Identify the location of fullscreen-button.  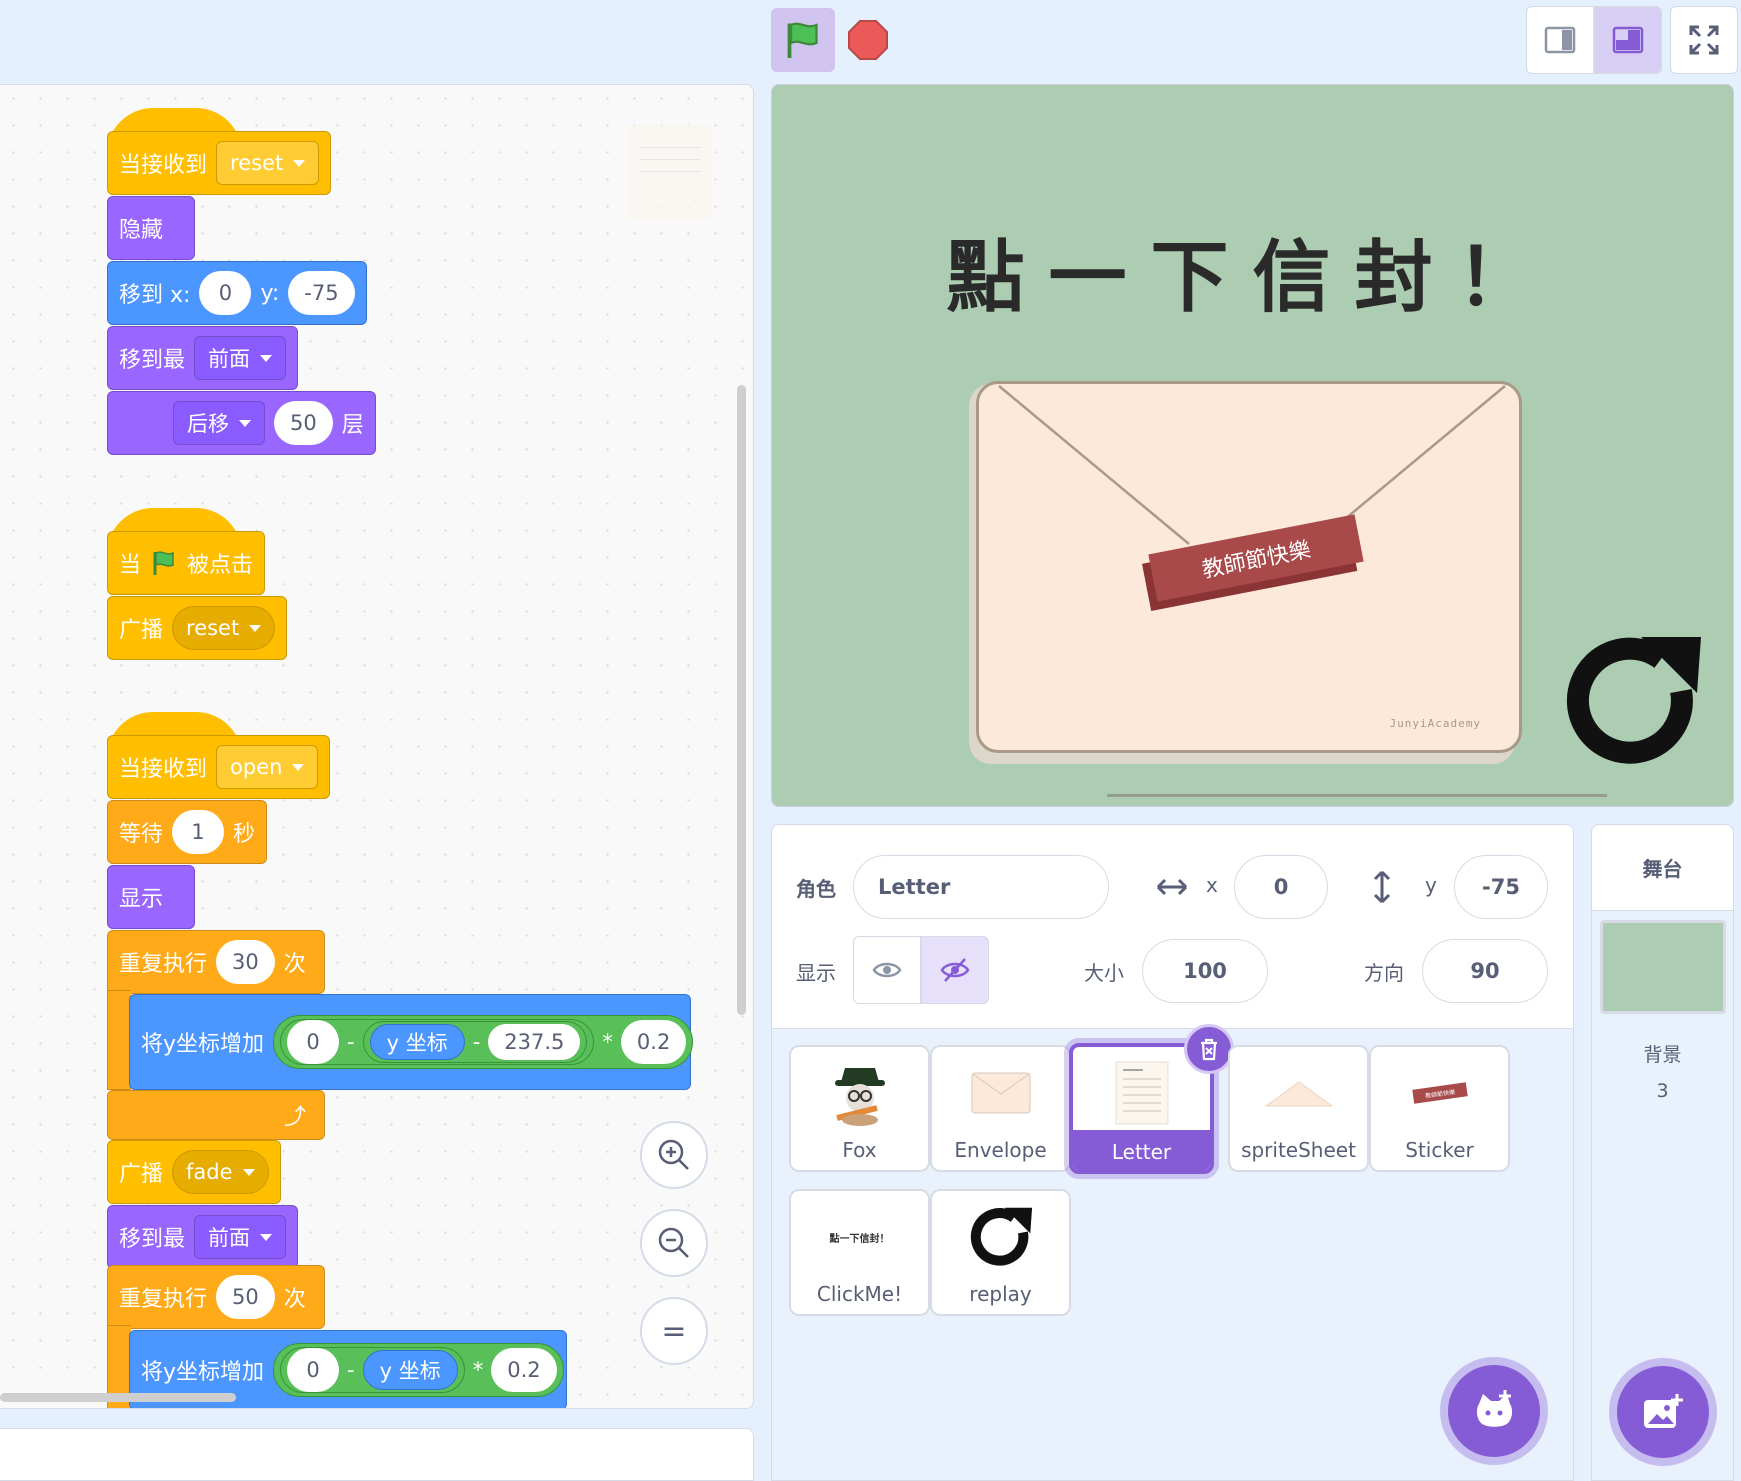
(1704, 40).